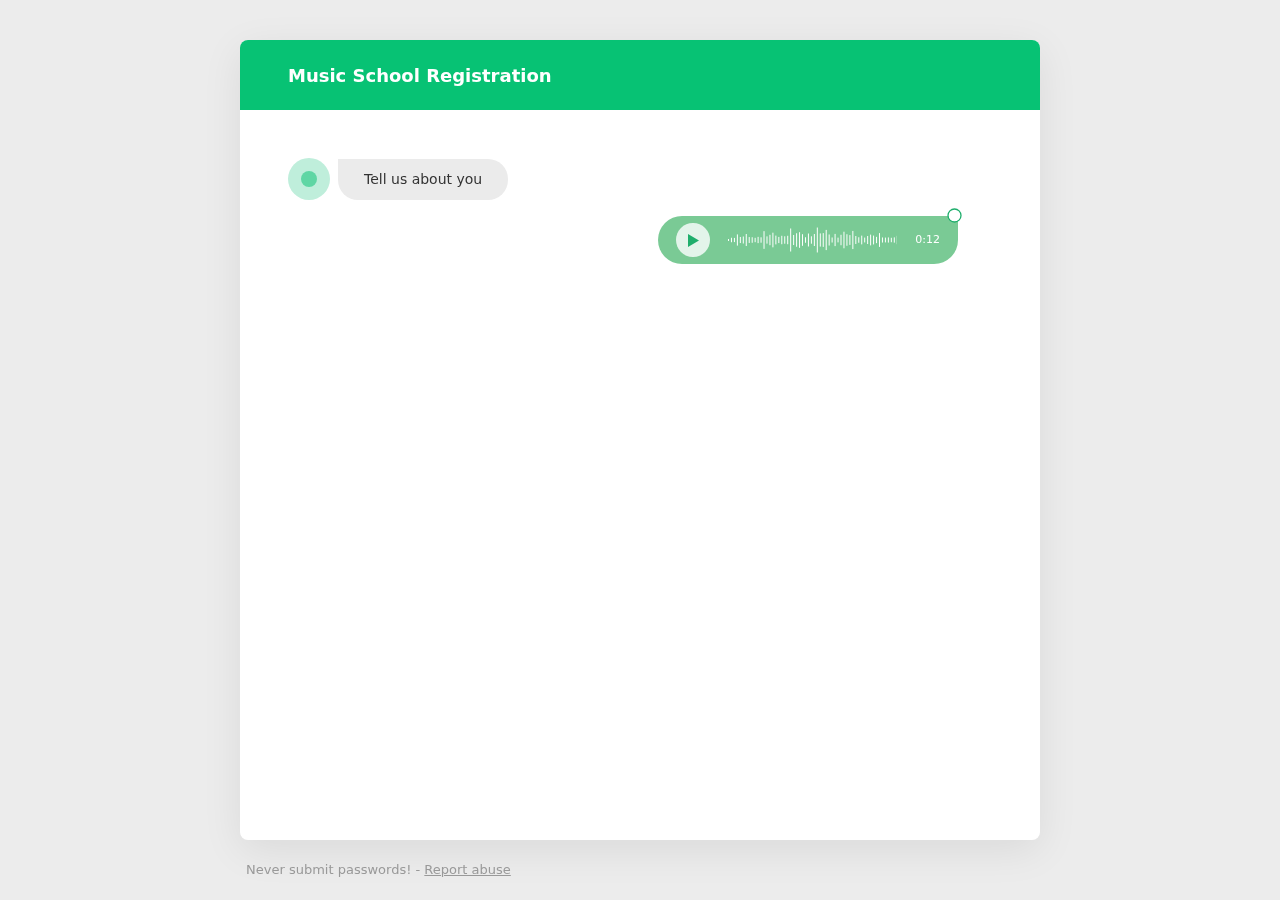  I want to click on bot-avatar-icon, so click(309, 179).